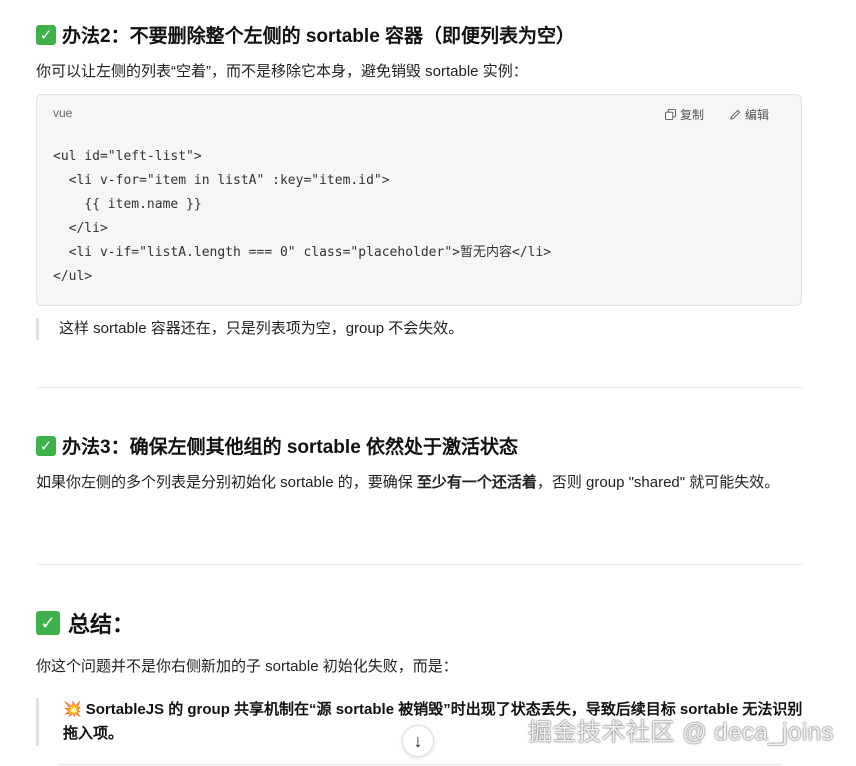 This screenshot has height=766, width=856. Describe the element at coordinates (101, 624) in the screenshot. I see `heading-summary-text: 总结：` at that location.